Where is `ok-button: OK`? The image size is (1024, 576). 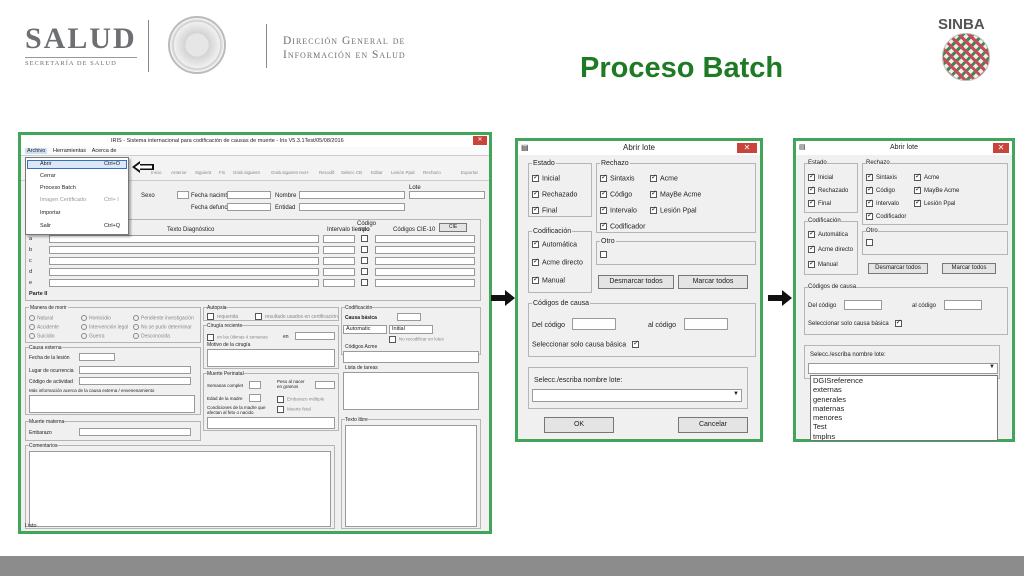
ok-button: OK is located at coordinates (579, 425).